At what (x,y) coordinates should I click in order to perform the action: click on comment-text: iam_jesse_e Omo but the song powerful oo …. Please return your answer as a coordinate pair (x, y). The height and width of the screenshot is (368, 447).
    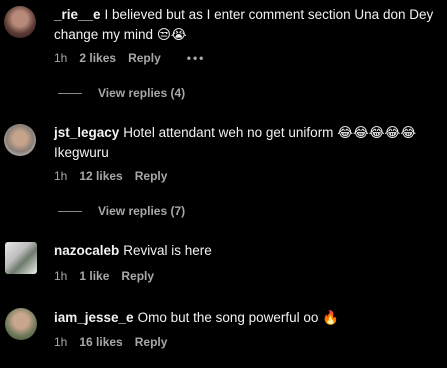
    Looking at the image, I should click on (248, 318).